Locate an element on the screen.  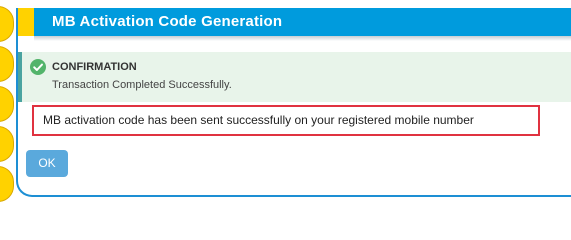
check-circle-icon is located at coordinates (38, 67).